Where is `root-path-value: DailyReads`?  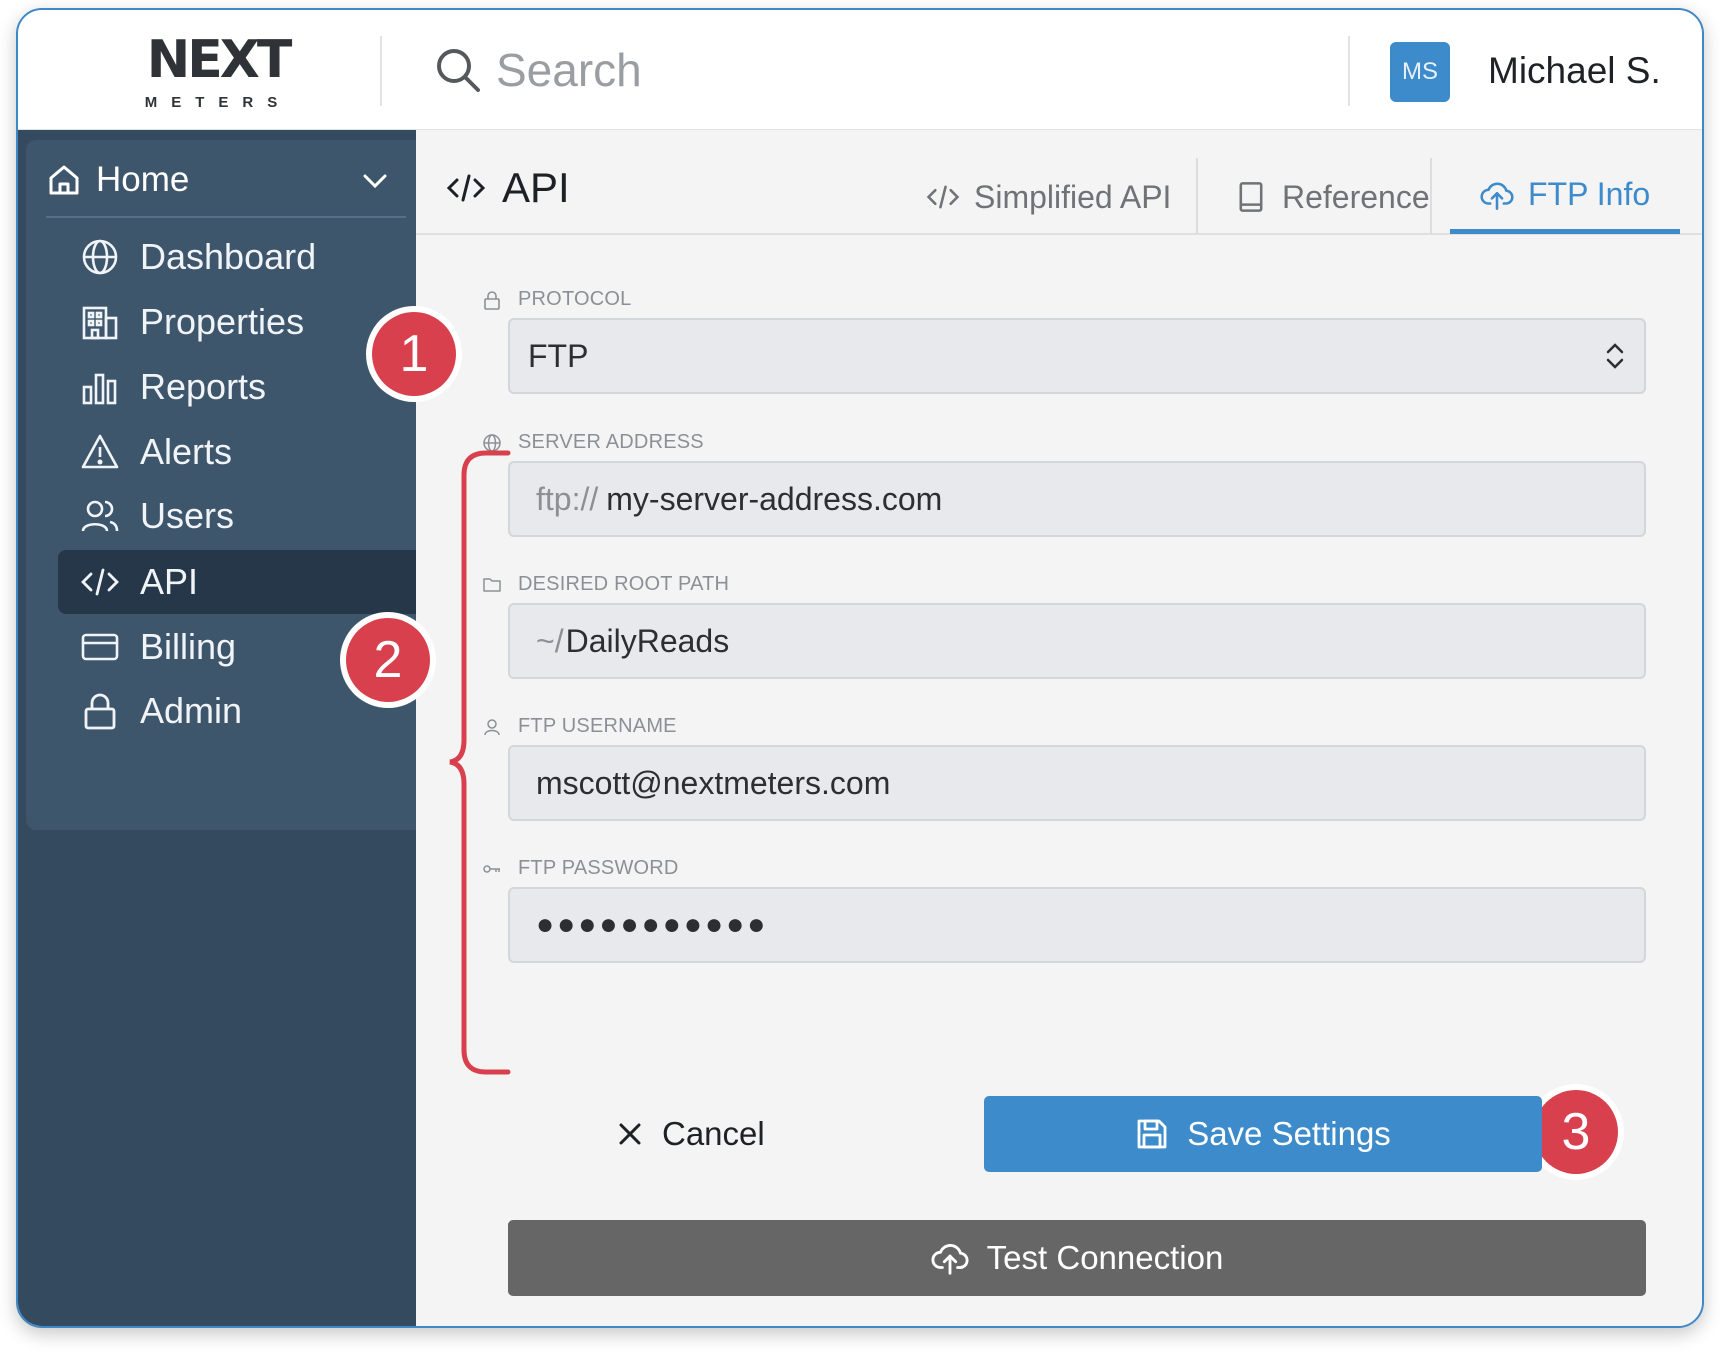 root-path-value: DailyReads is located at coordinates (647, 640).